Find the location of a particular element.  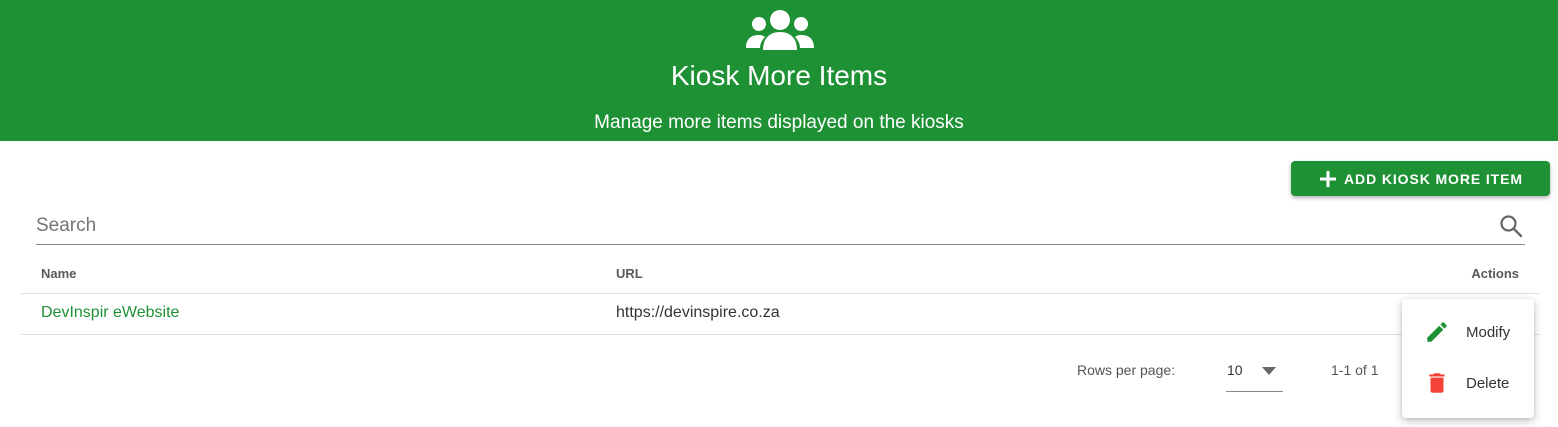

pencil-icon is located at coordinates (1437, 332).